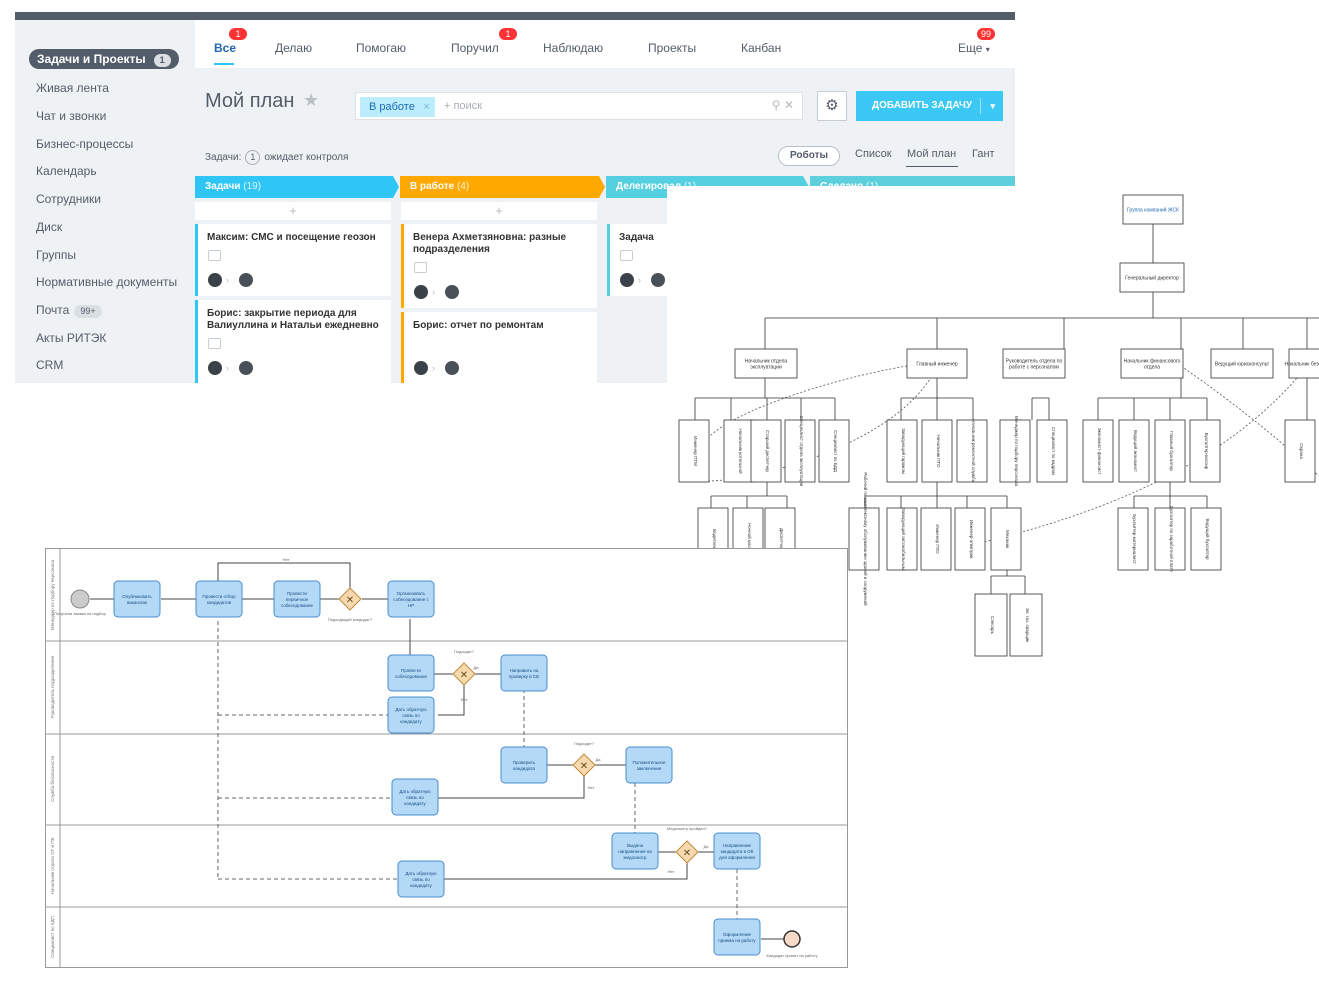 The image size is (1319, 995). Describe the element at coordinates (297, 605) in the screenshot. I see `bpmn-task-label: собеседование` at that location.